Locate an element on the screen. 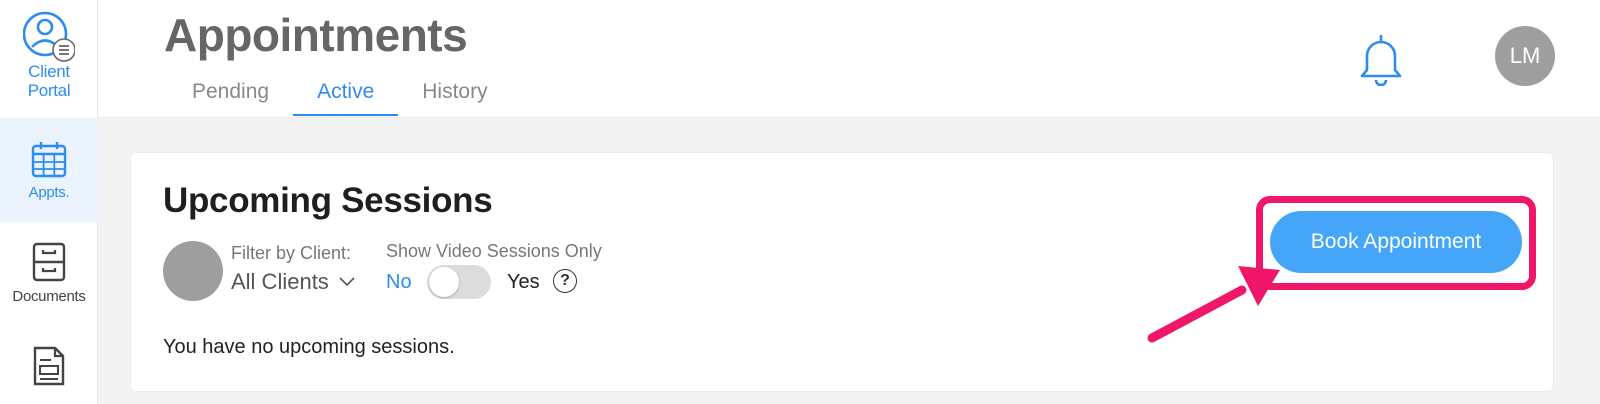 The width and height of the screenshot is (1600, 404). chevron-down-icon is located at coordinates (347, 282).